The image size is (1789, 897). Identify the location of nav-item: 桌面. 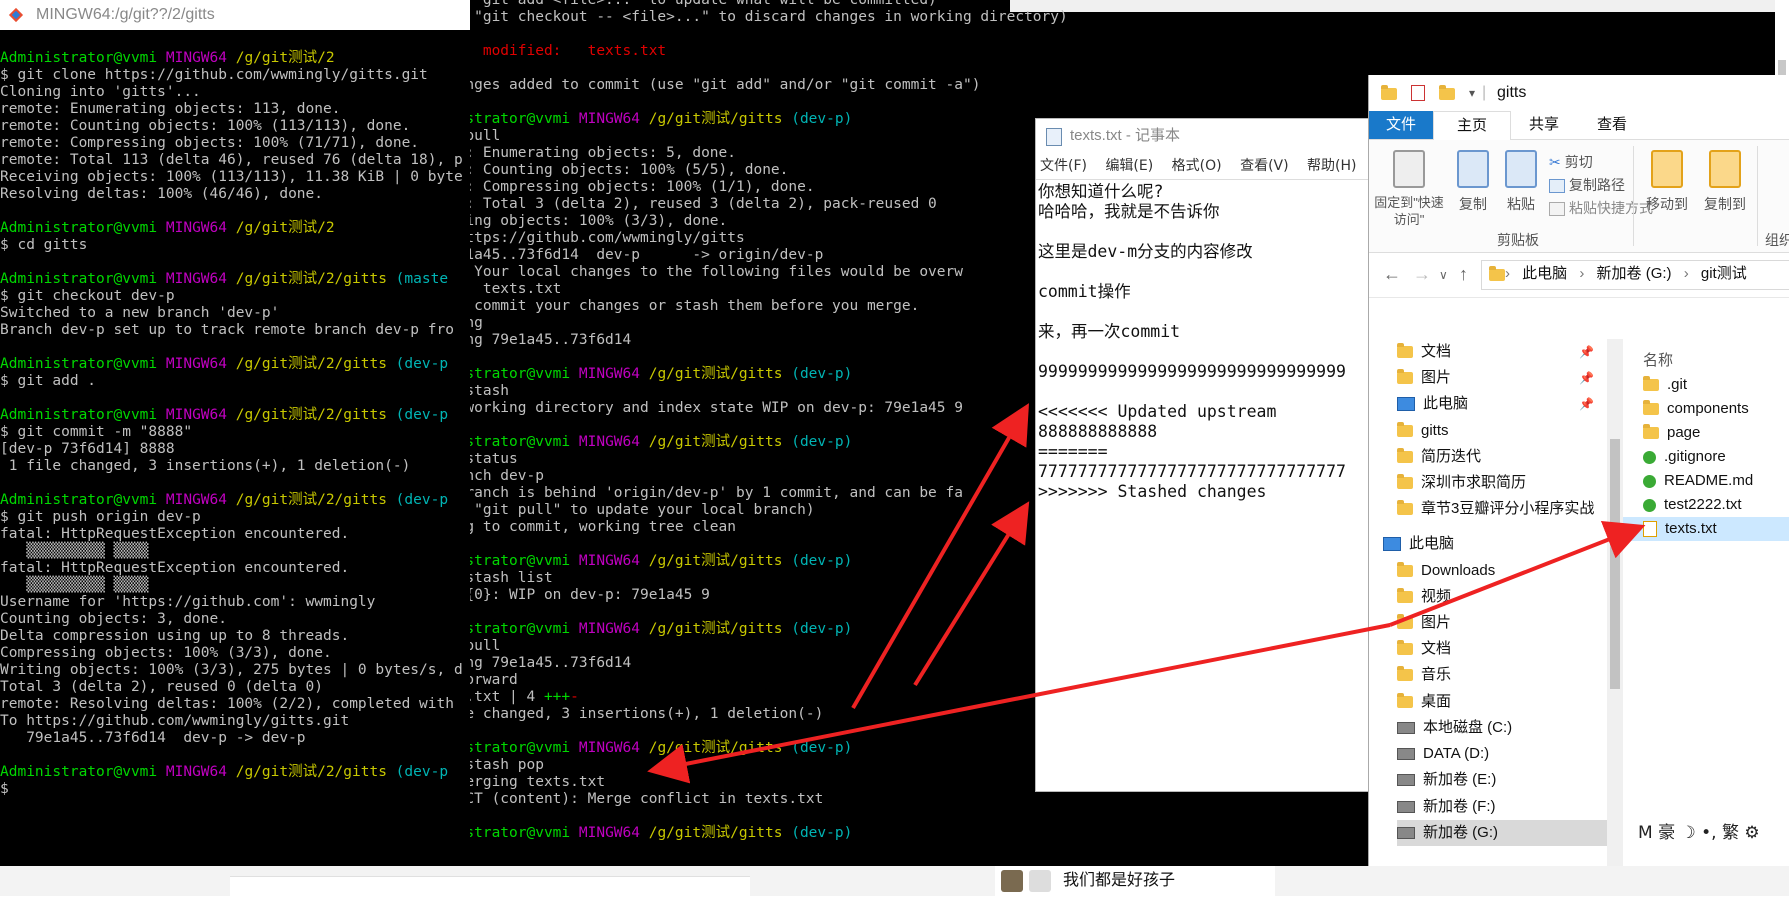
(1424, 702).